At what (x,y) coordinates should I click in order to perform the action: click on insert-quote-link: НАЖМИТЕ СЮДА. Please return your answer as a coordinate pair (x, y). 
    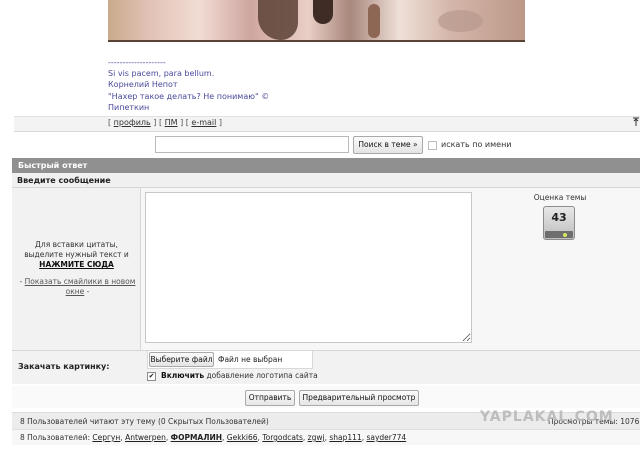
    Looking at the image, I should click on (76, 265).